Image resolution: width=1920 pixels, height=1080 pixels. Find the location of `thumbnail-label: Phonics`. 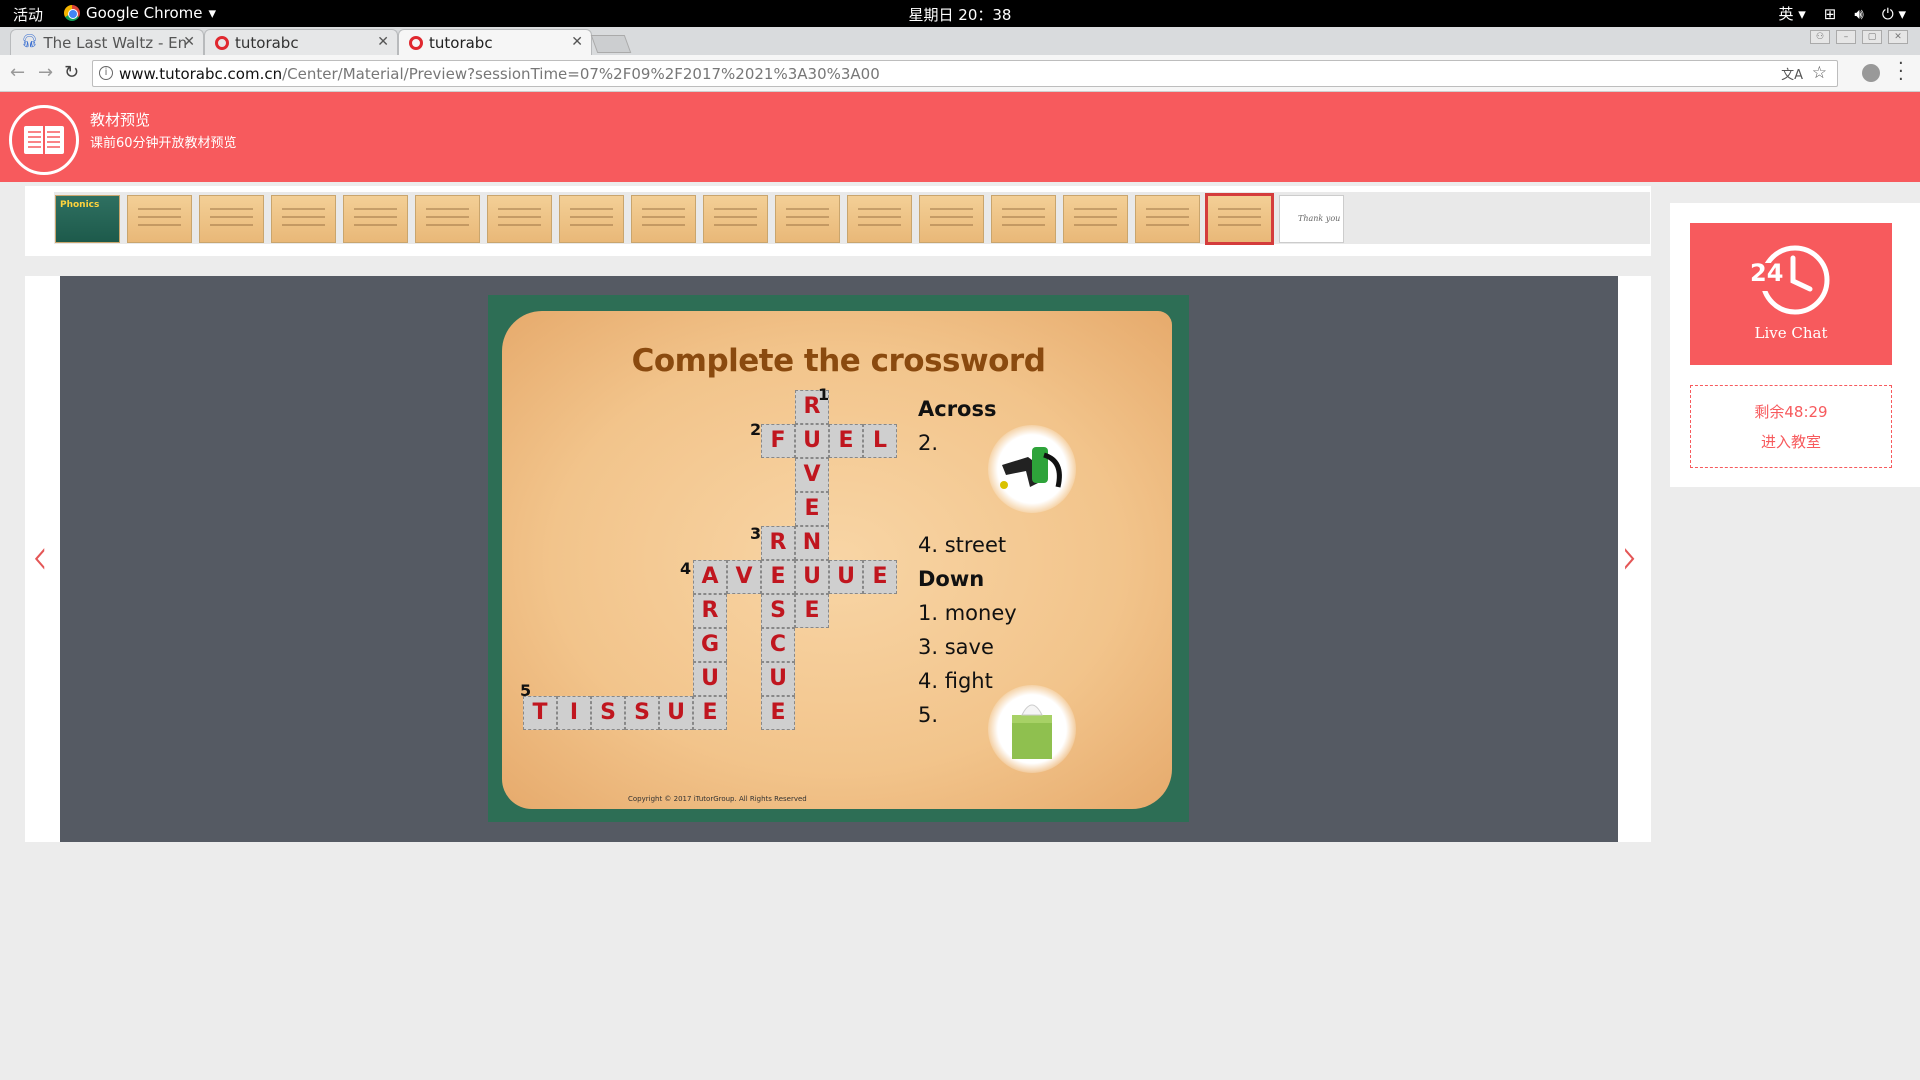

thumbnail-label: Phonics is located at coordinates (80, 205).